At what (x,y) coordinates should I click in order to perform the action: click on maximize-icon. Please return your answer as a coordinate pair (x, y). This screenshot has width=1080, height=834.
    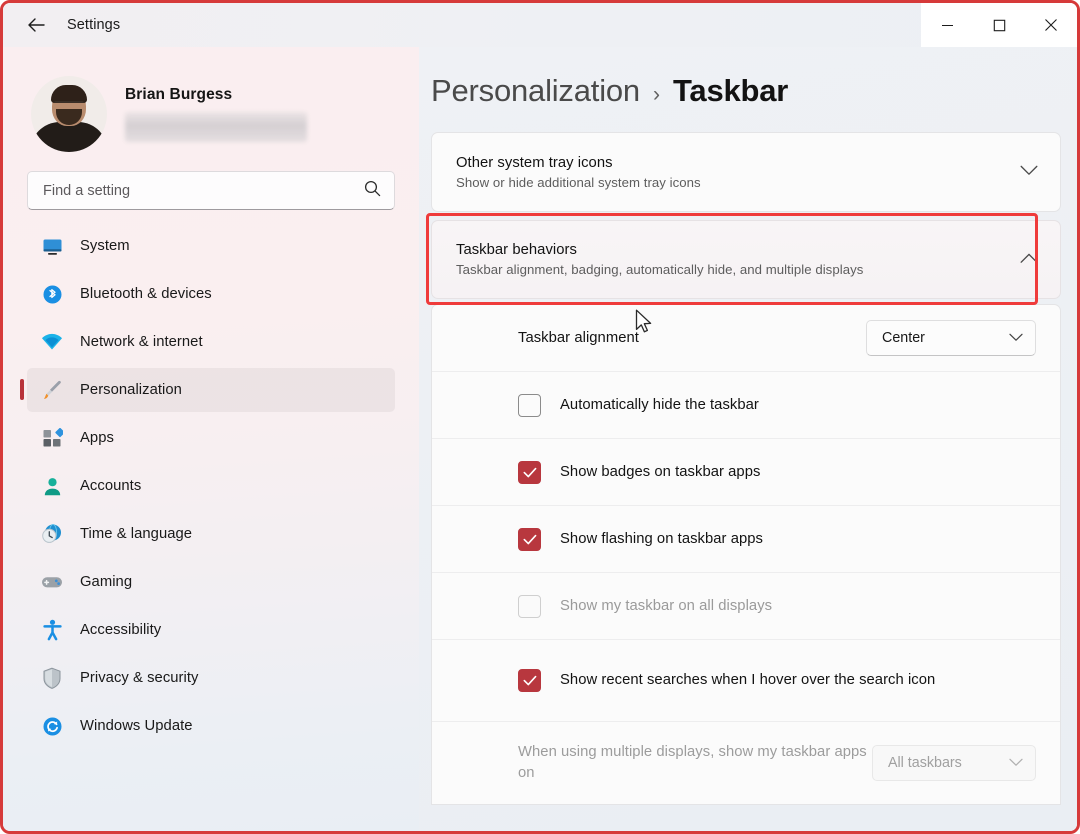
    Looking at the image, I should click on (999, 25).